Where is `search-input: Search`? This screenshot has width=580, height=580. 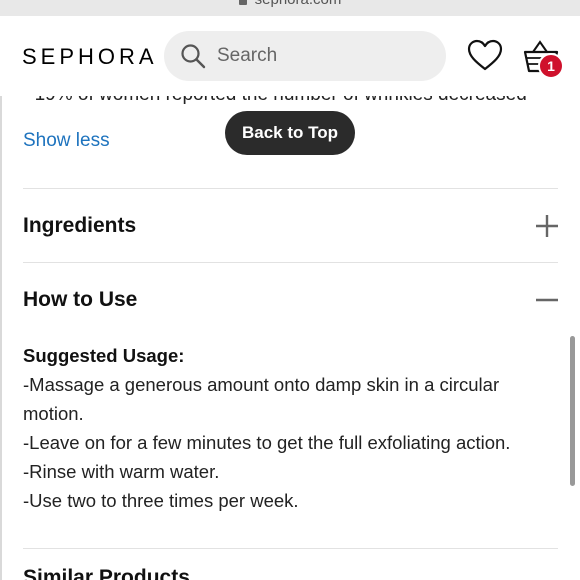 search-input: Search is located at coordinates (305, 56).